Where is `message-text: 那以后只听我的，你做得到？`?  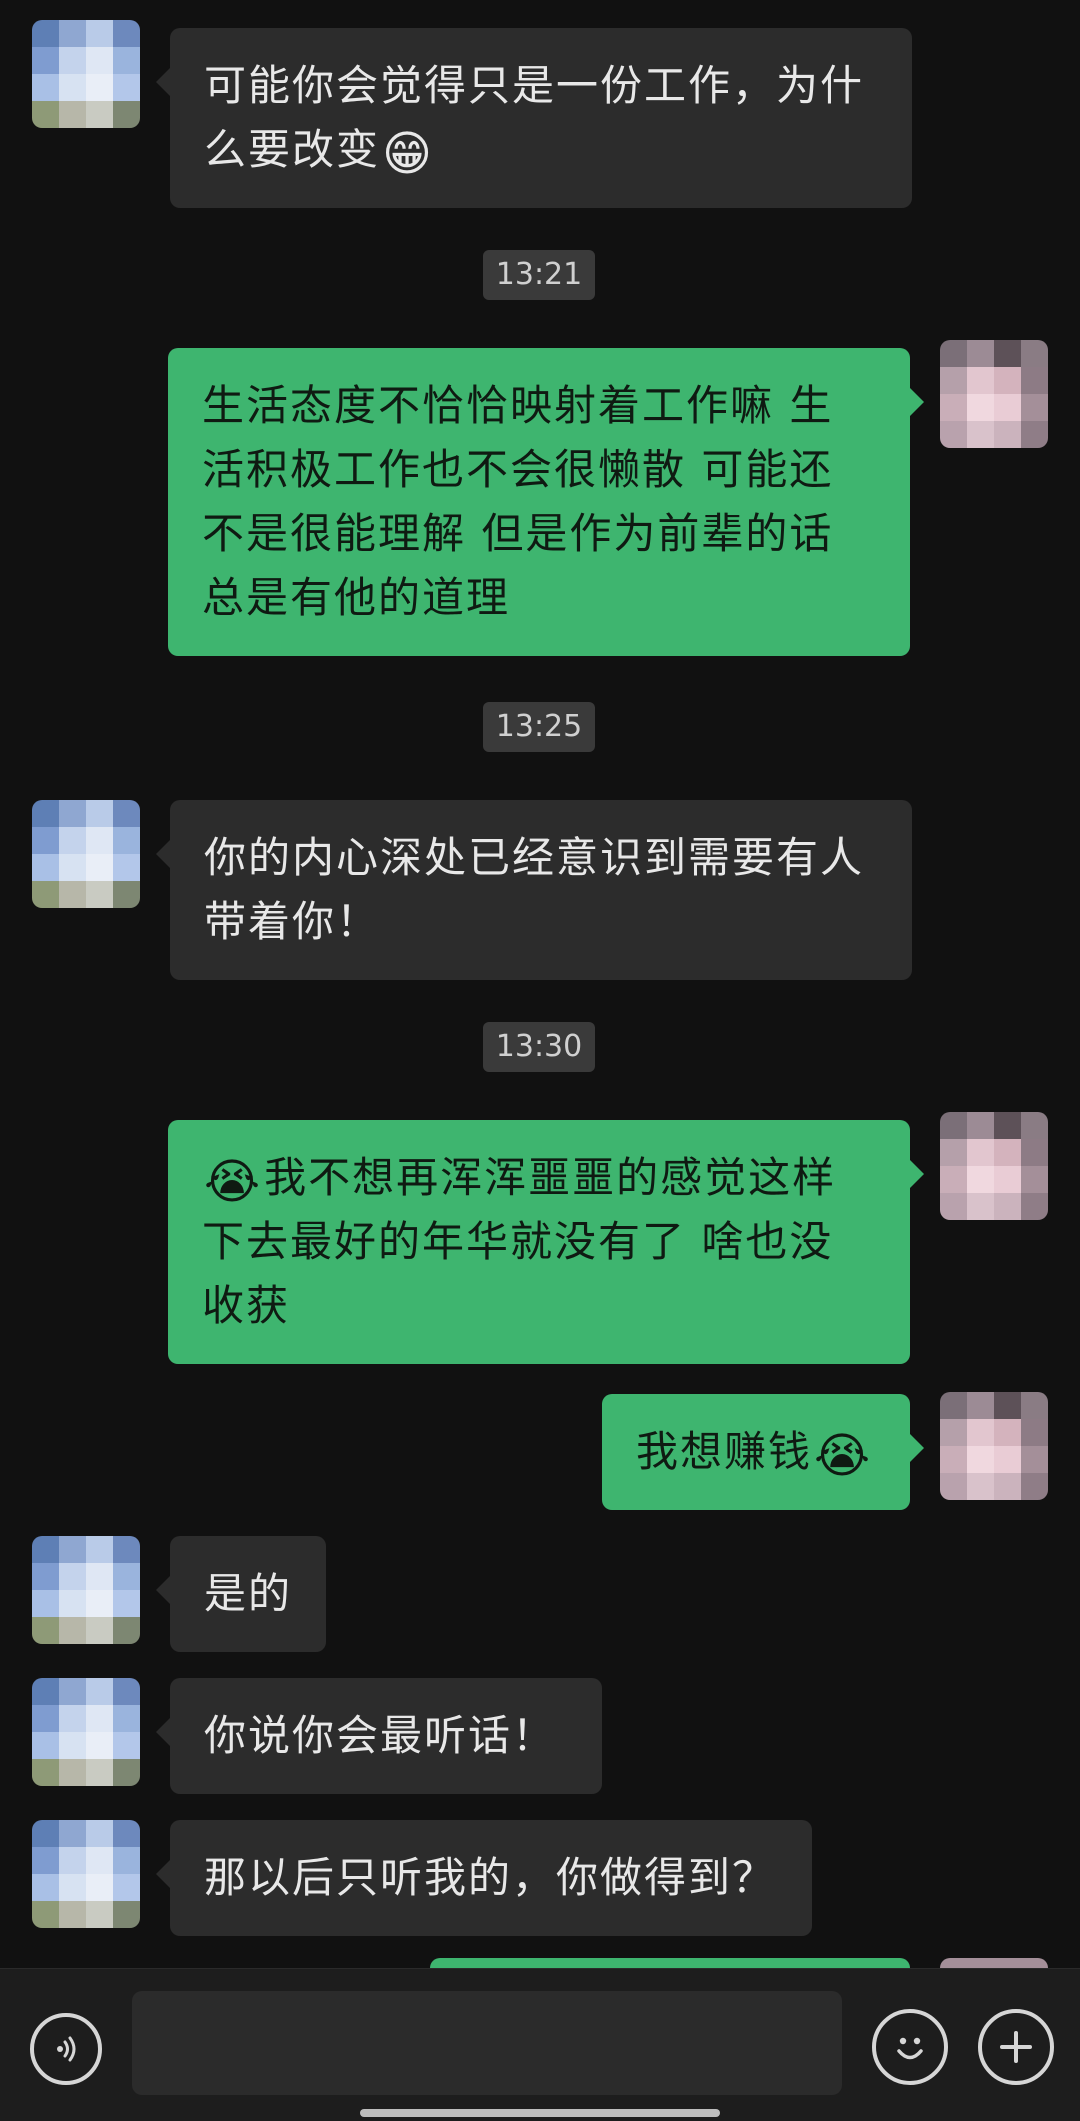 message-text: 那以后只听我的，你做得到？ is located at coordinates (490, 1877).